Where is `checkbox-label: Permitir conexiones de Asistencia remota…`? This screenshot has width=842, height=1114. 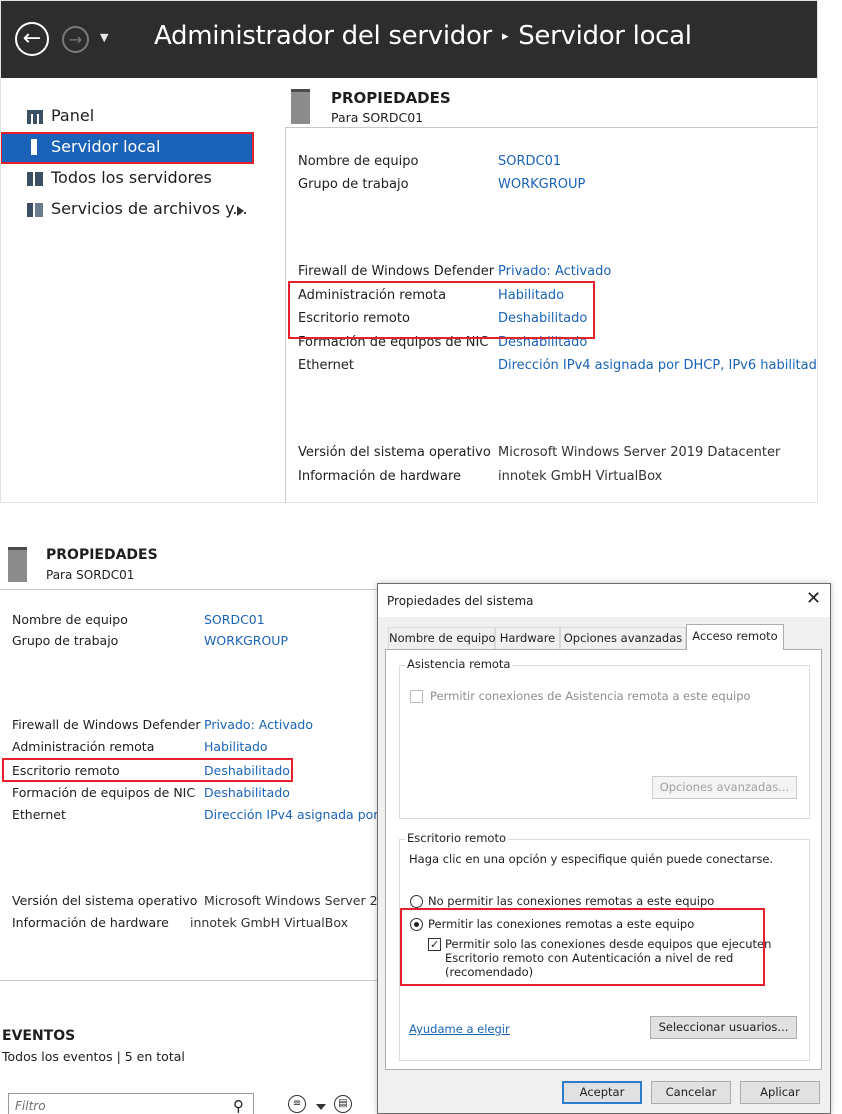
checkbox-label: Permitir conexiones de Asistencia remota… is located at coordinates (590, 696).